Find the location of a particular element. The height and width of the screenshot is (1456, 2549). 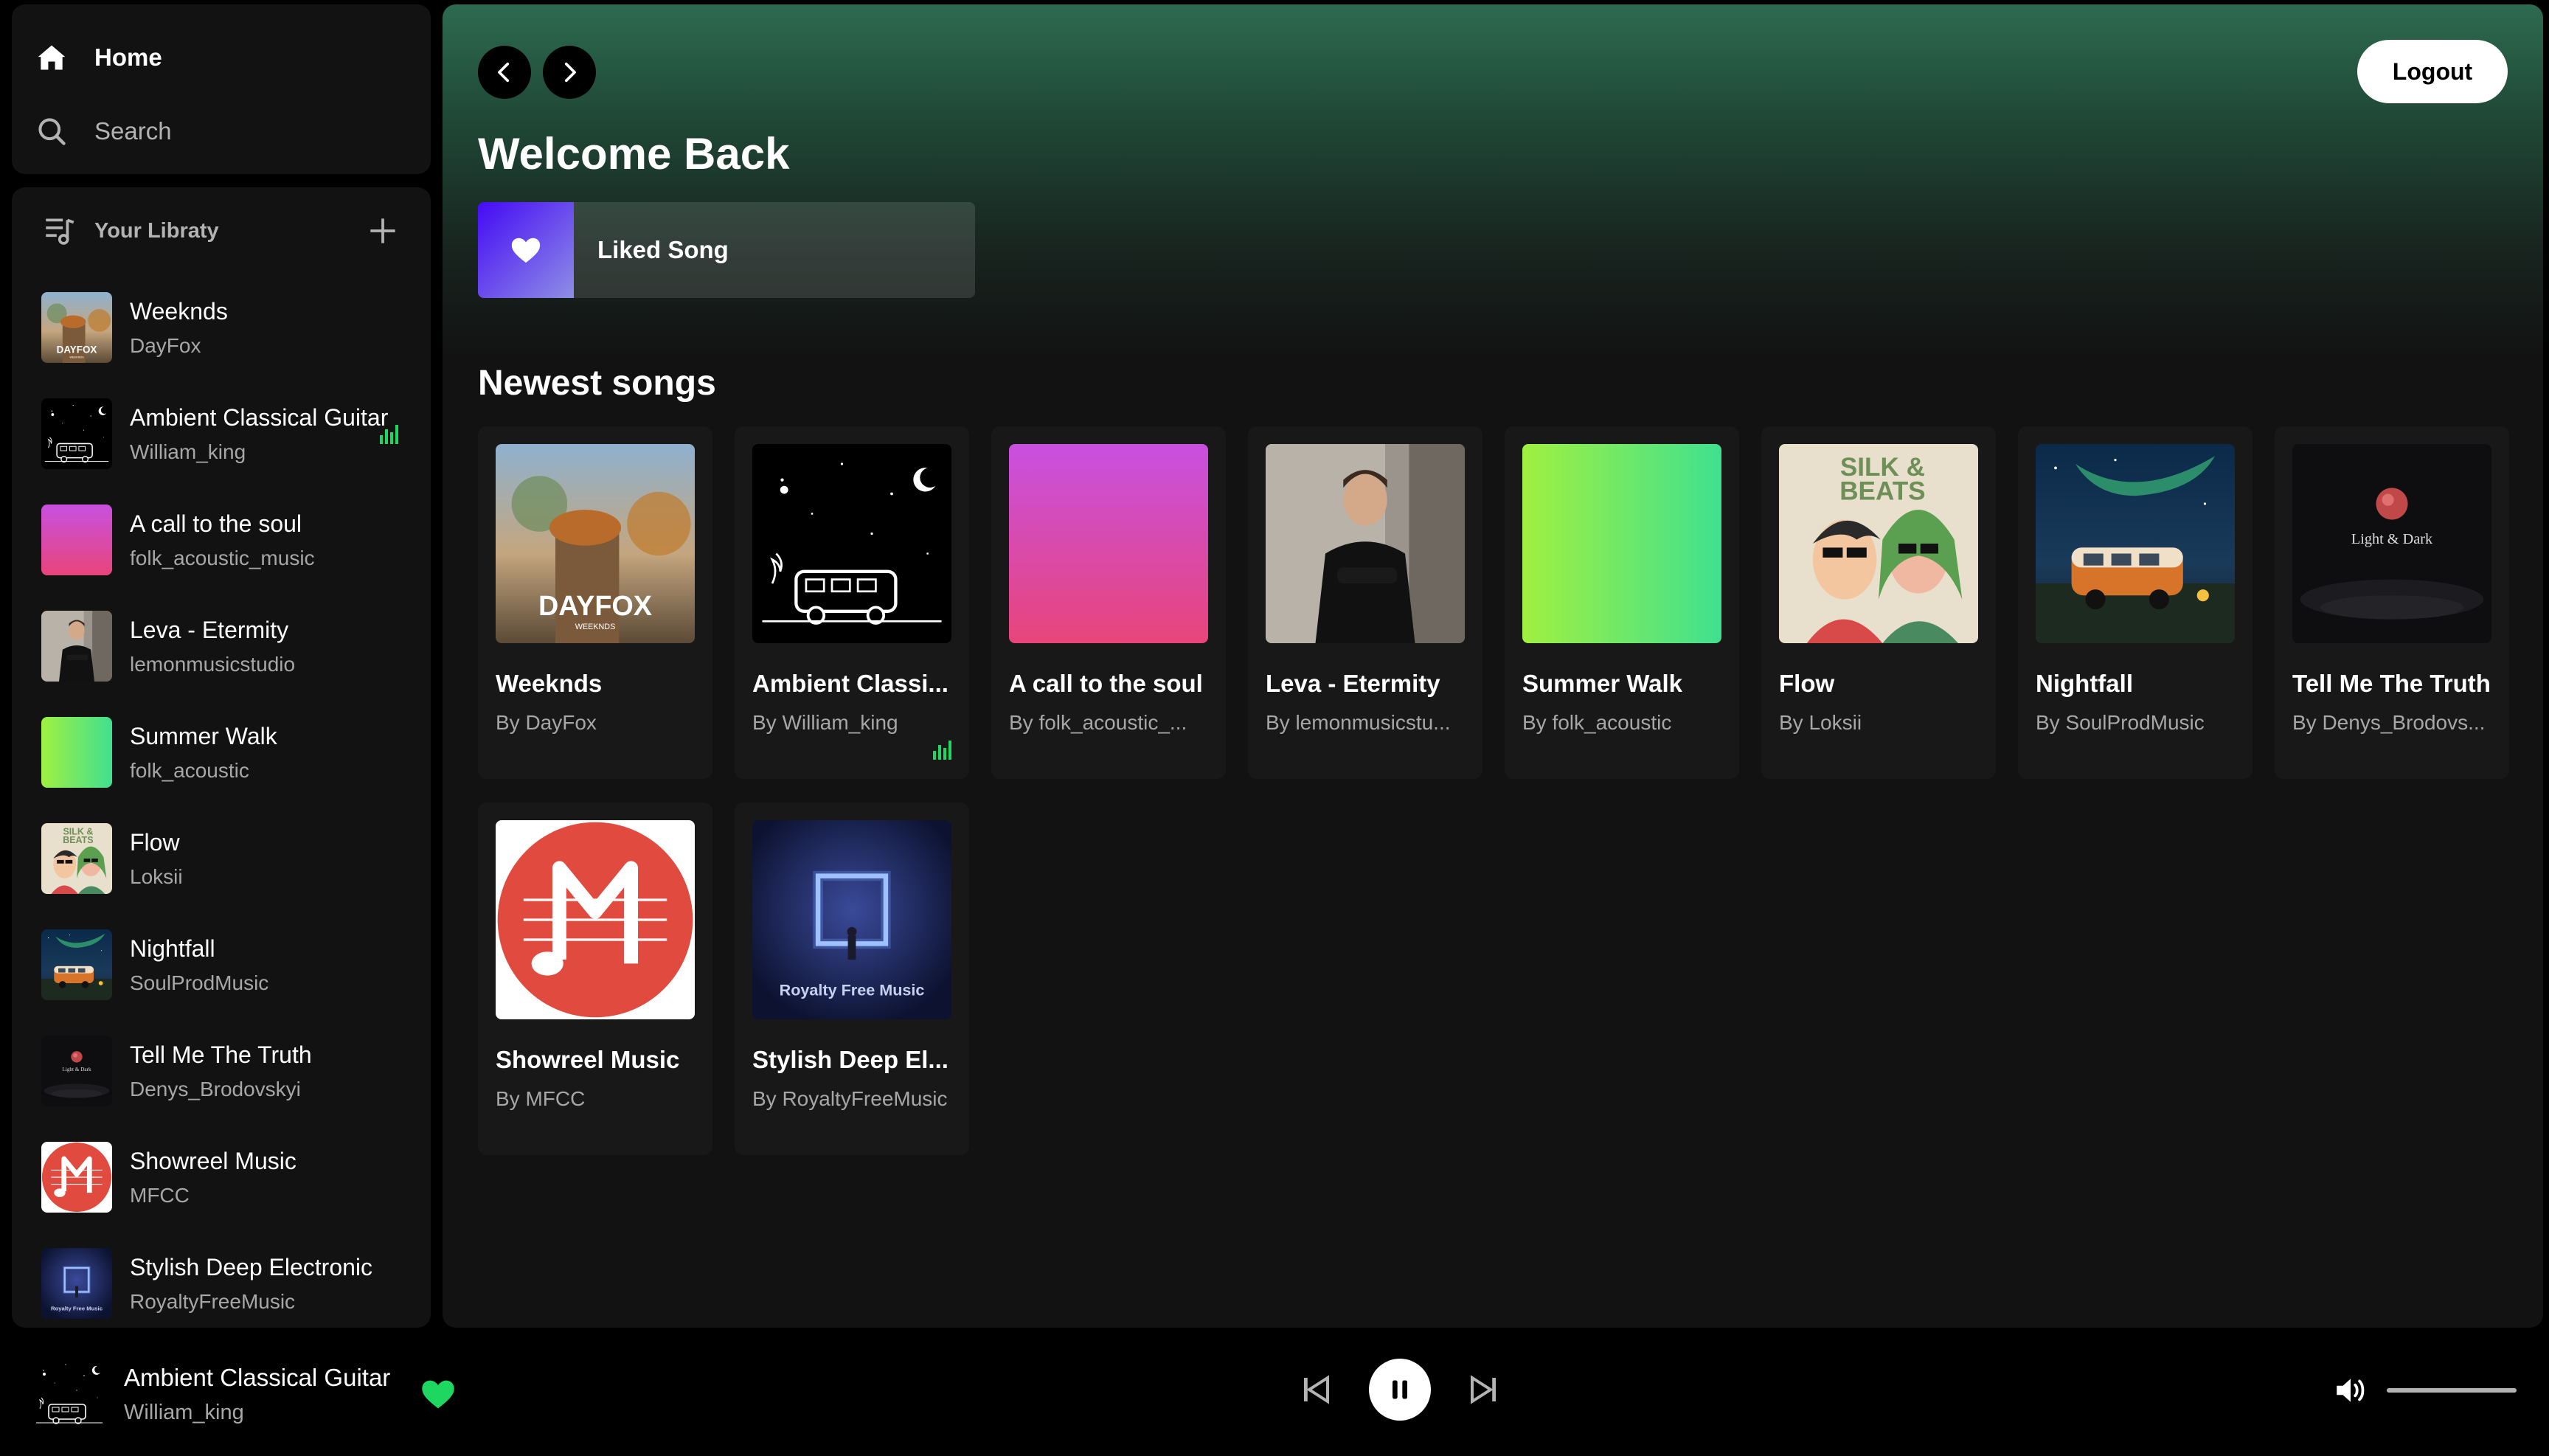

pause-button is located at coordinates (1400, 1390).